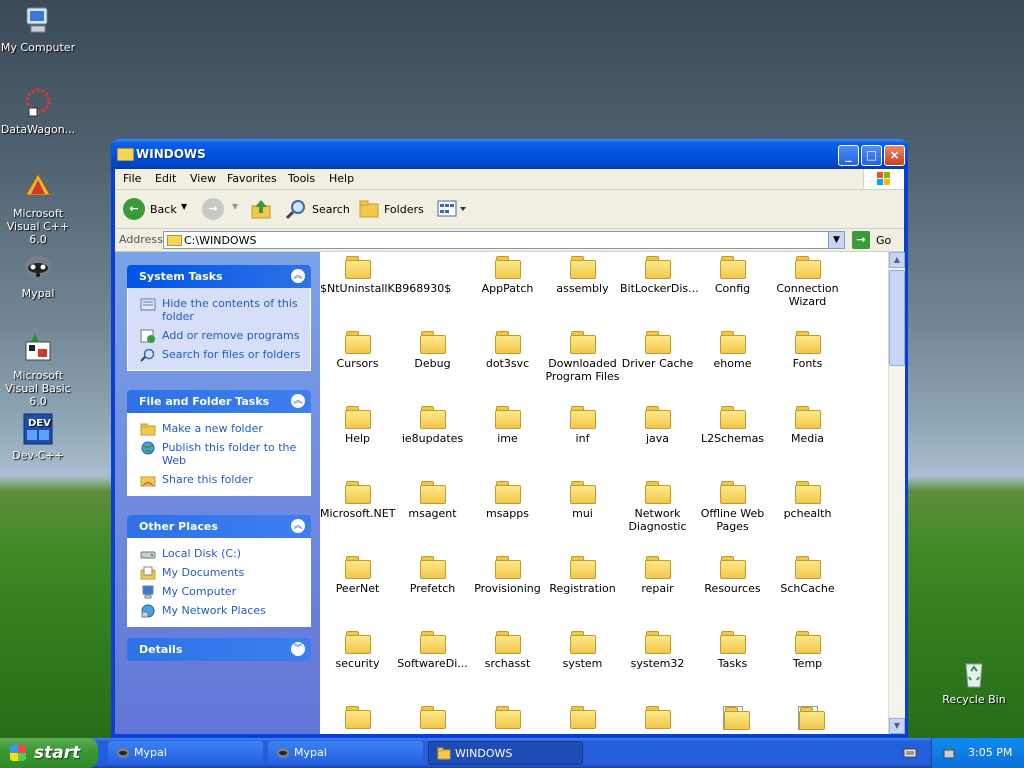 The image size is (1024, 768). I want to click on address-field: C:\WINDOWS ▼, so click(504, 240).